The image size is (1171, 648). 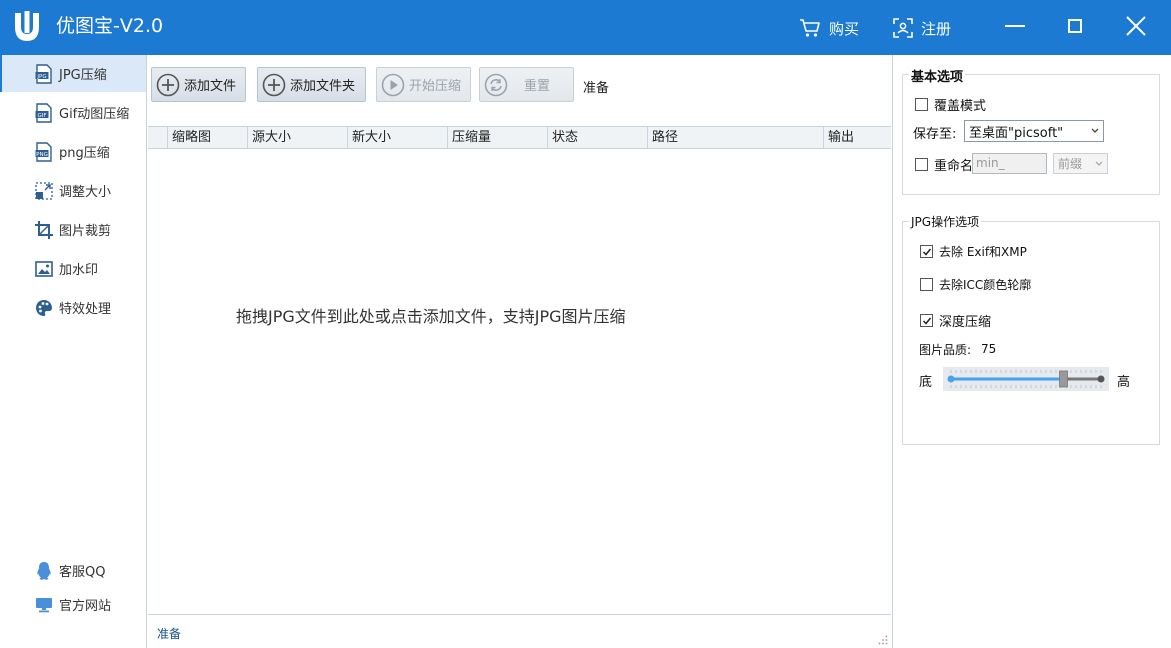 I want to click on rename-checkbox: 重命名, so click(x=944, y=164).